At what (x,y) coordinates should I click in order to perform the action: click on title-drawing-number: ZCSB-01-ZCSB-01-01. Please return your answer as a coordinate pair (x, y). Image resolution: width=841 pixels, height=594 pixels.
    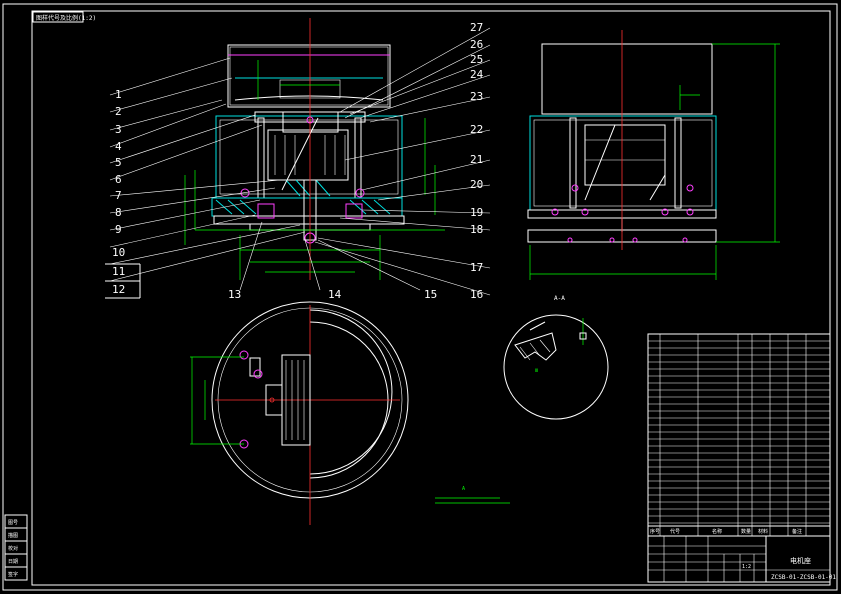
    Looking at the image, I should click on (803, 577).